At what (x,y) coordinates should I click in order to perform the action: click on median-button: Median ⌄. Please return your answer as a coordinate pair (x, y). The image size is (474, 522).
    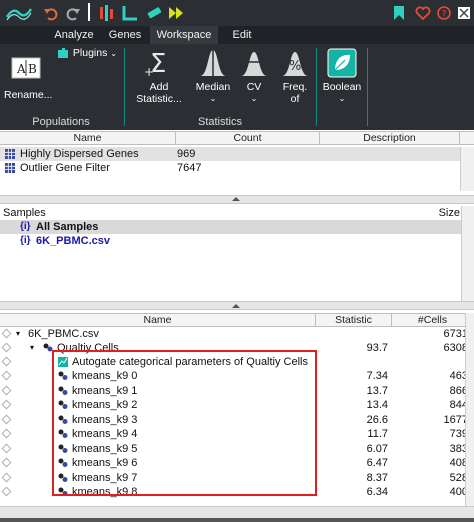
    Looking at the image, I should click on (213, 76).